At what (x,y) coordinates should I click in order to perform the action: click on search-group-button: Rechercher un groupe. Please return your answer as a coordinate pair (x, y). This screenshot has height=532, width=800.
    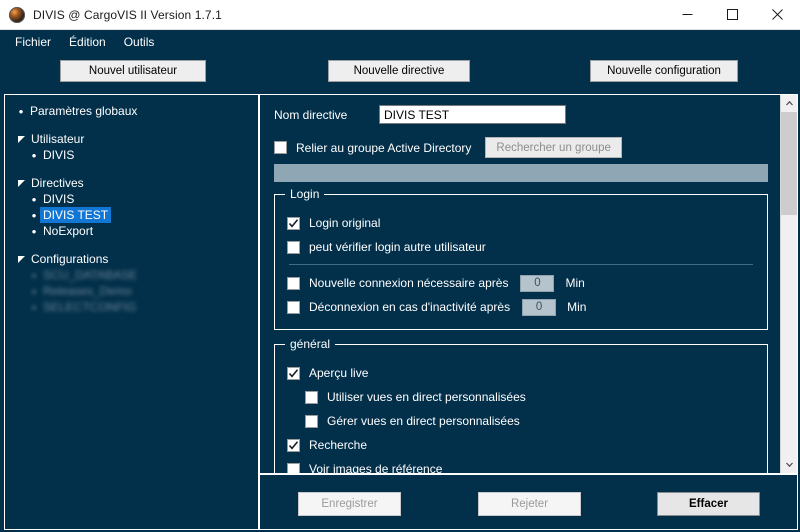
    Looking at the image, I should click on (553, 147).